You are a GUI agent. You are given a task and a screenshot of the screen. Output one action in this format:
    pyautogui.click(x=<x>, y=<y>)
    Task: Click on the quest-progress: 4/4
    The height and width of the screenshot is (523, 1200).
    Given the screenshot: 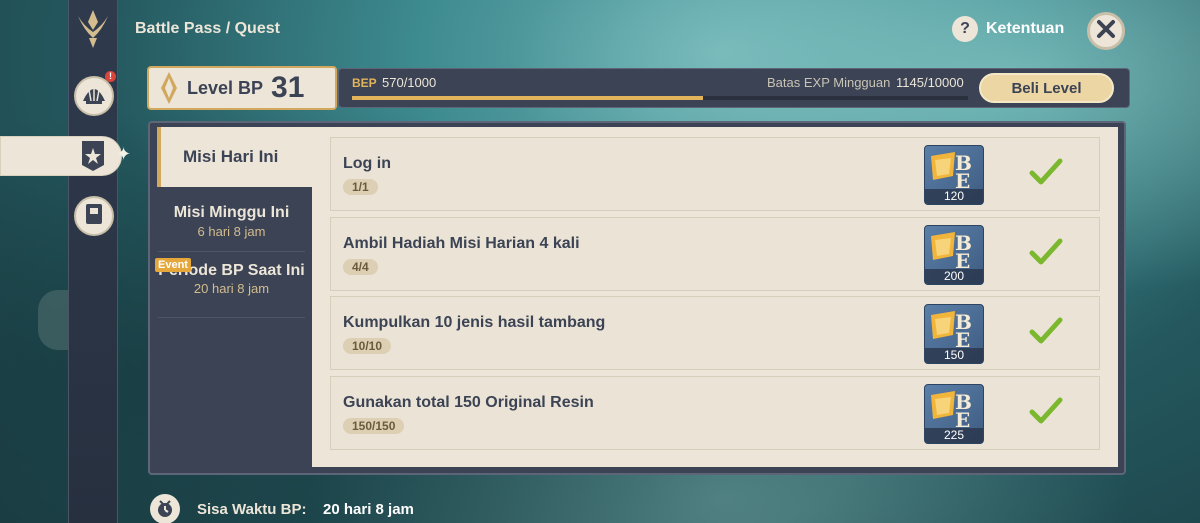 What is the action you would take?
    pyautogui.click(x=360, y=267)
    